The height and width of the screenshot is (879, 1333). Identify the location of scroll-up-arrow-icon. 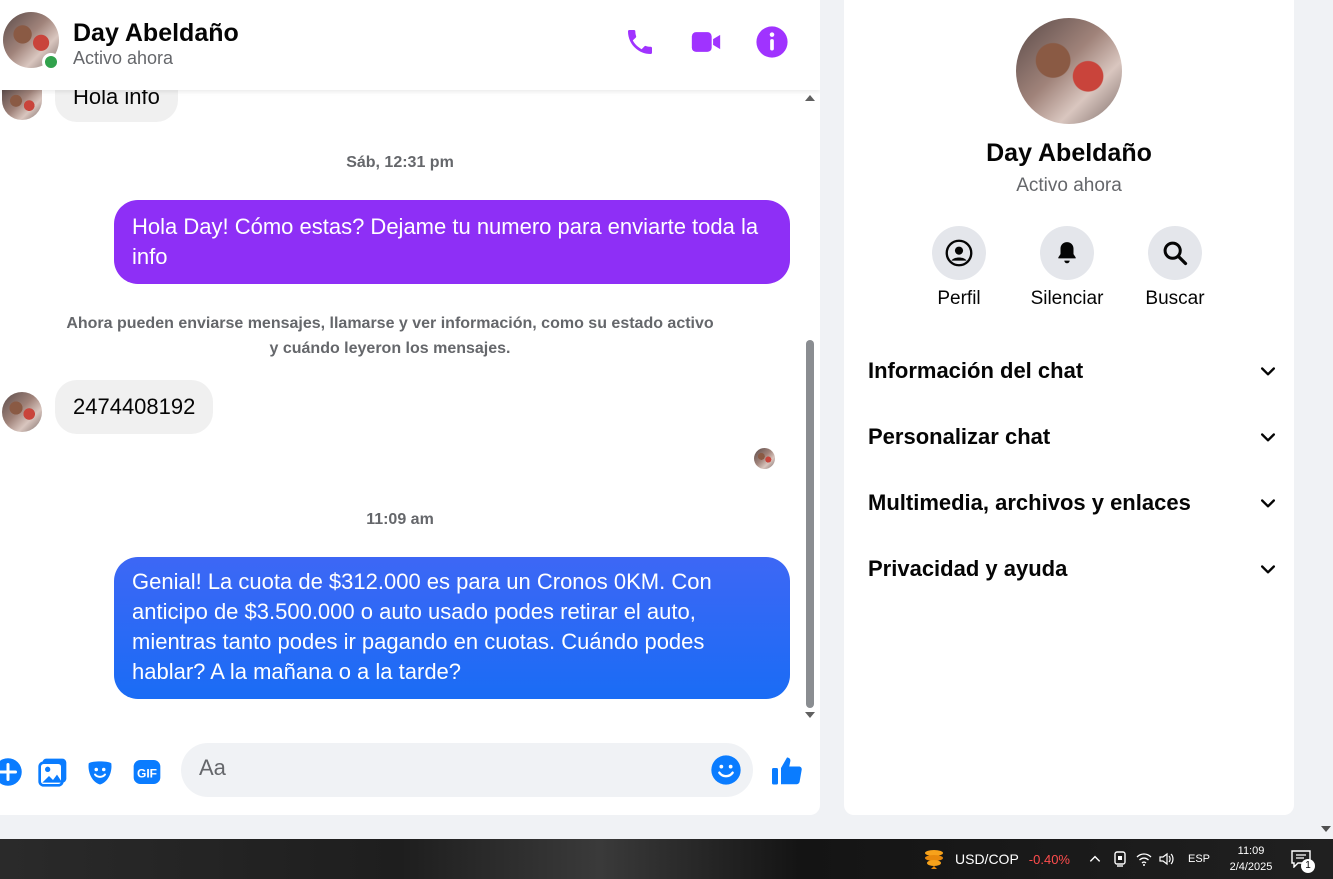
(810, 98).